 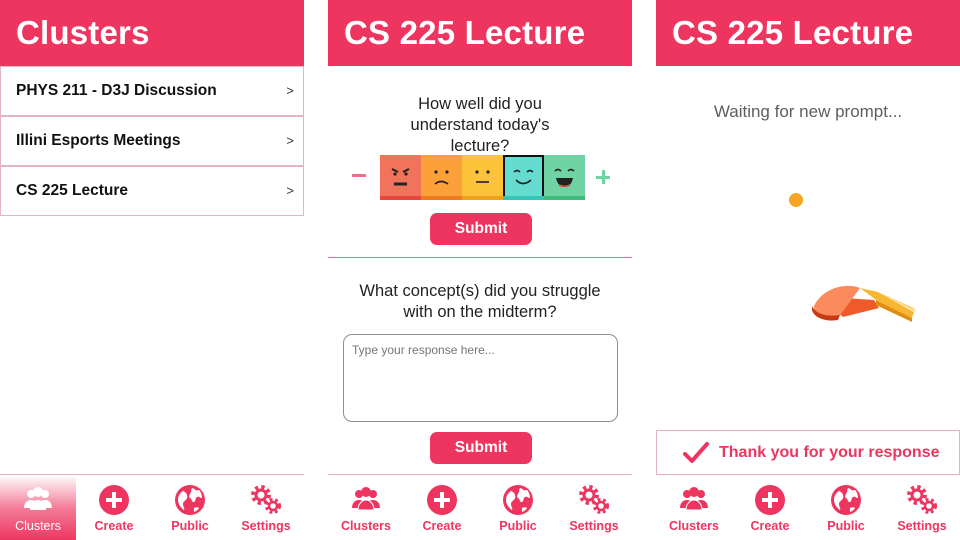 What do you see at coordinates (796, 200) in the screenshot?
I see `ball-icon` at bounding box center [796, 200].